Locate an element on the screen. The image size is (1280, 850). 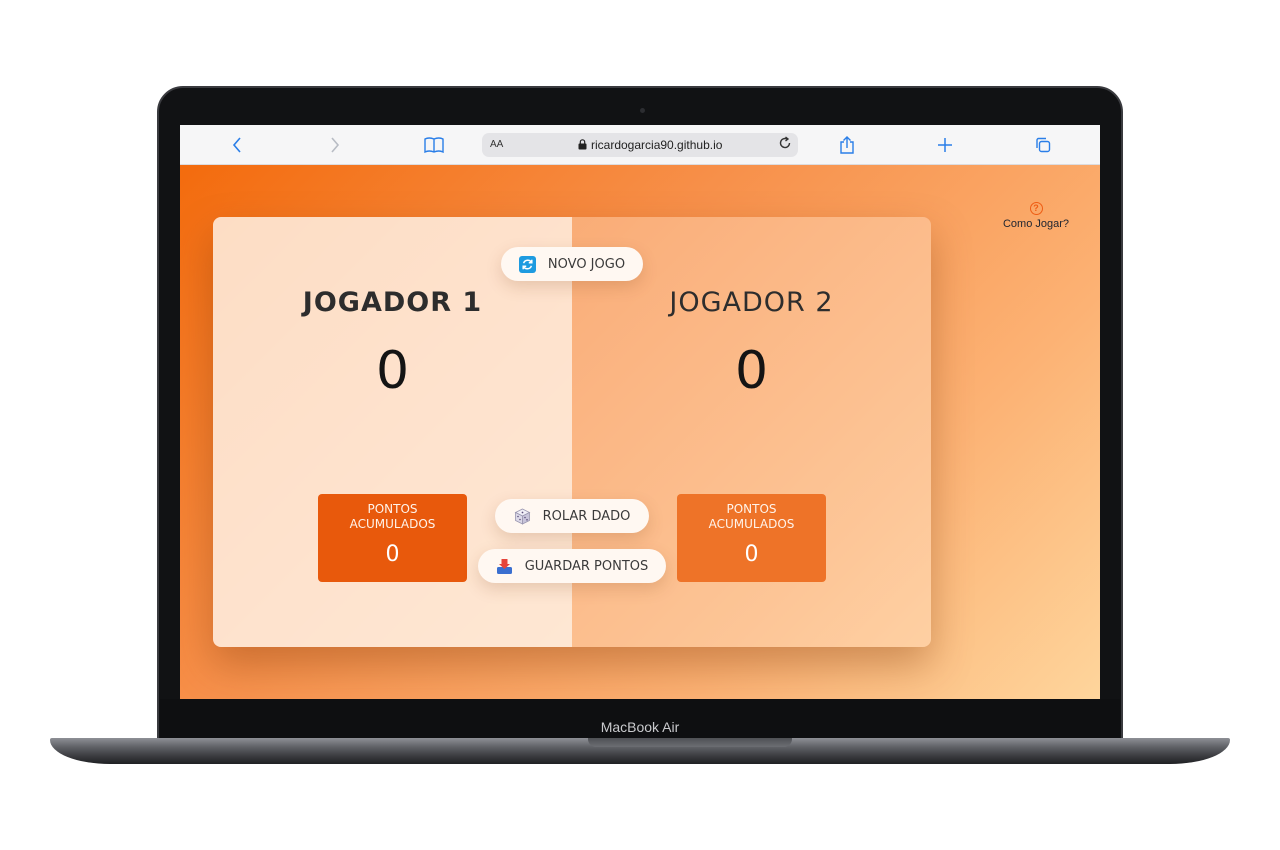
save-download-icon is located at coordinates (504, 566).